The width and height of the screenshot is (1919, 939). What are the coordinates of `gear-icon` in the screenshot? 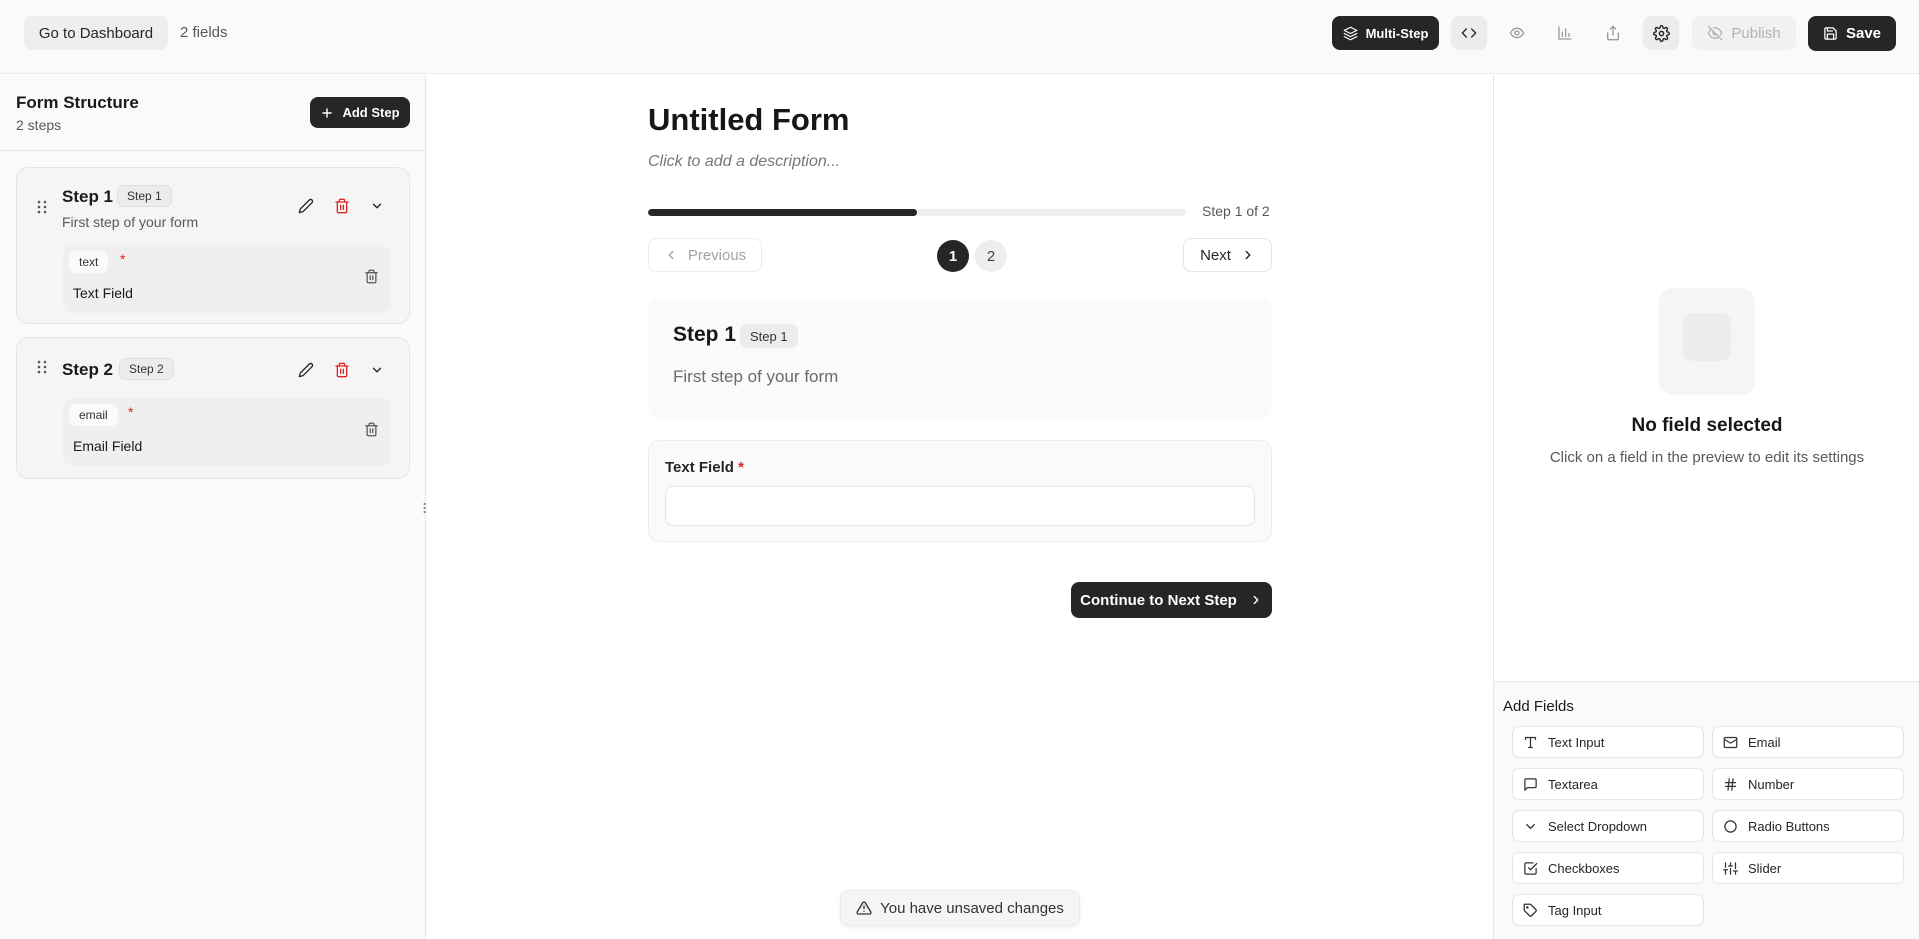 It's located at (1661, 33).